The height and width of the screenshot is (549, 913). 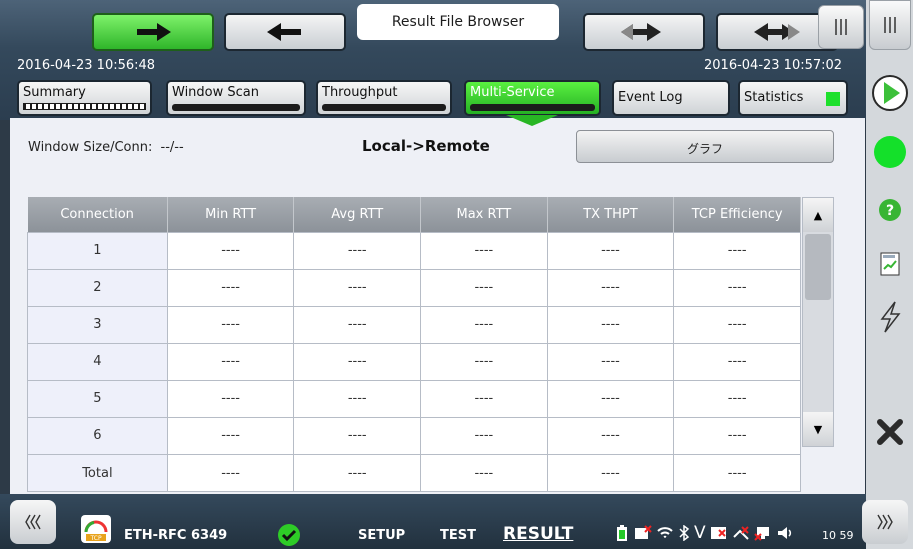 What do you see at coordinates (54, 92) in the screenshot?
I see `tab-summary-label: Summary` at bounding box center [54, 92].